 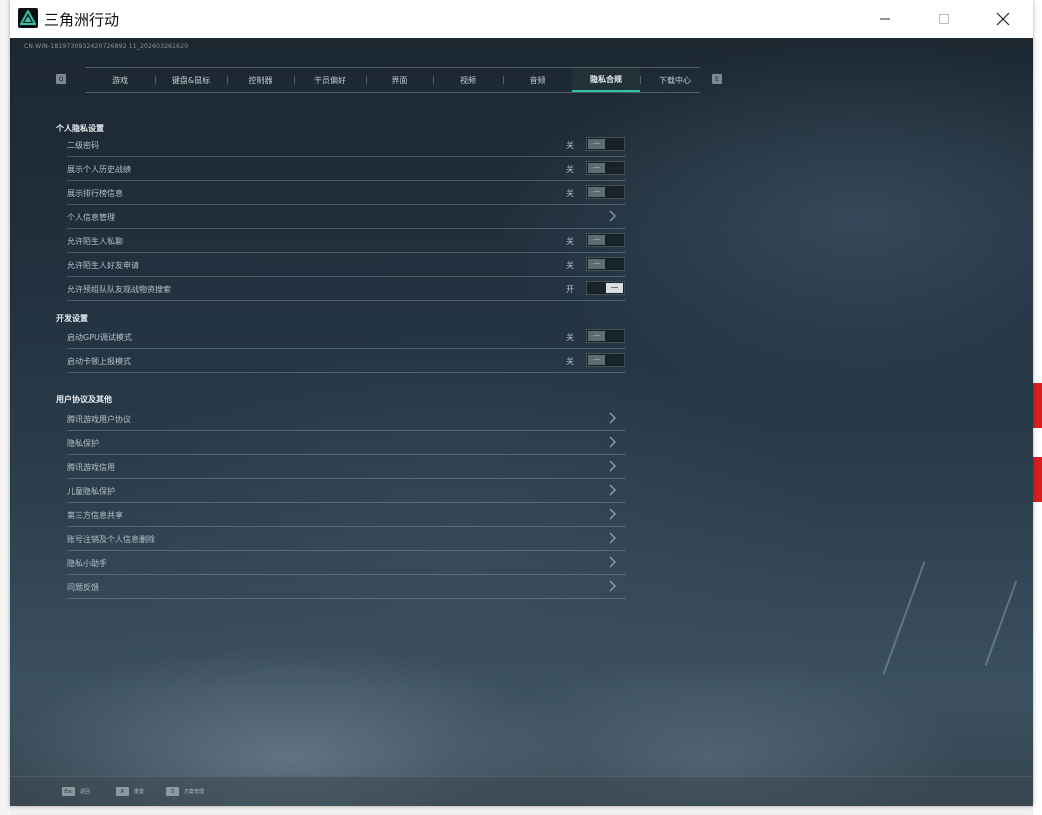 I want to click on setting-label: 个人信息管理, so click(x=91, y=217).